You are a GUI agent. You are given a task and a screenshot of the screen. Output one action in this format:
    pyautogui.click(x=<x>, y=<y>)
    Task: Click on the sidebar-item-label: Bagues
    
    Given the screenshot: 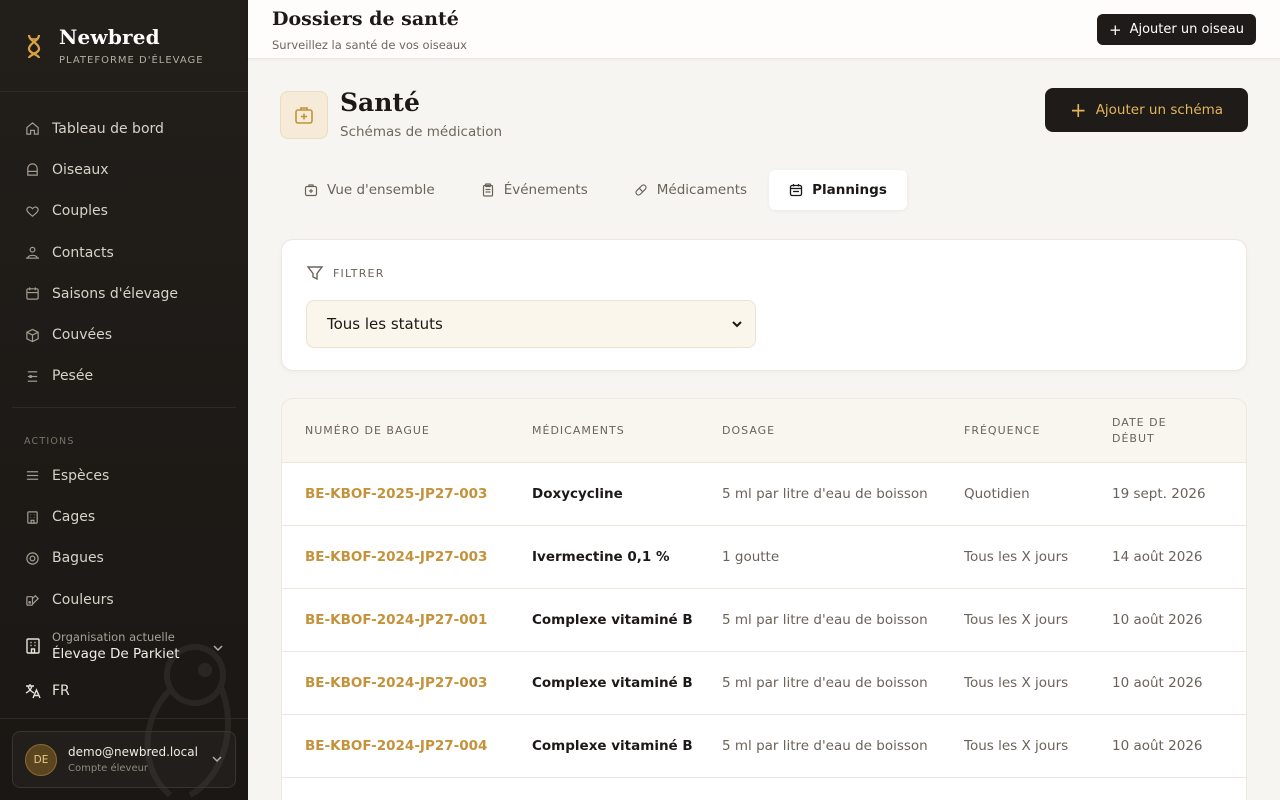 What is the action you would take?
    pyautogui.click(x=78, y=558)
    